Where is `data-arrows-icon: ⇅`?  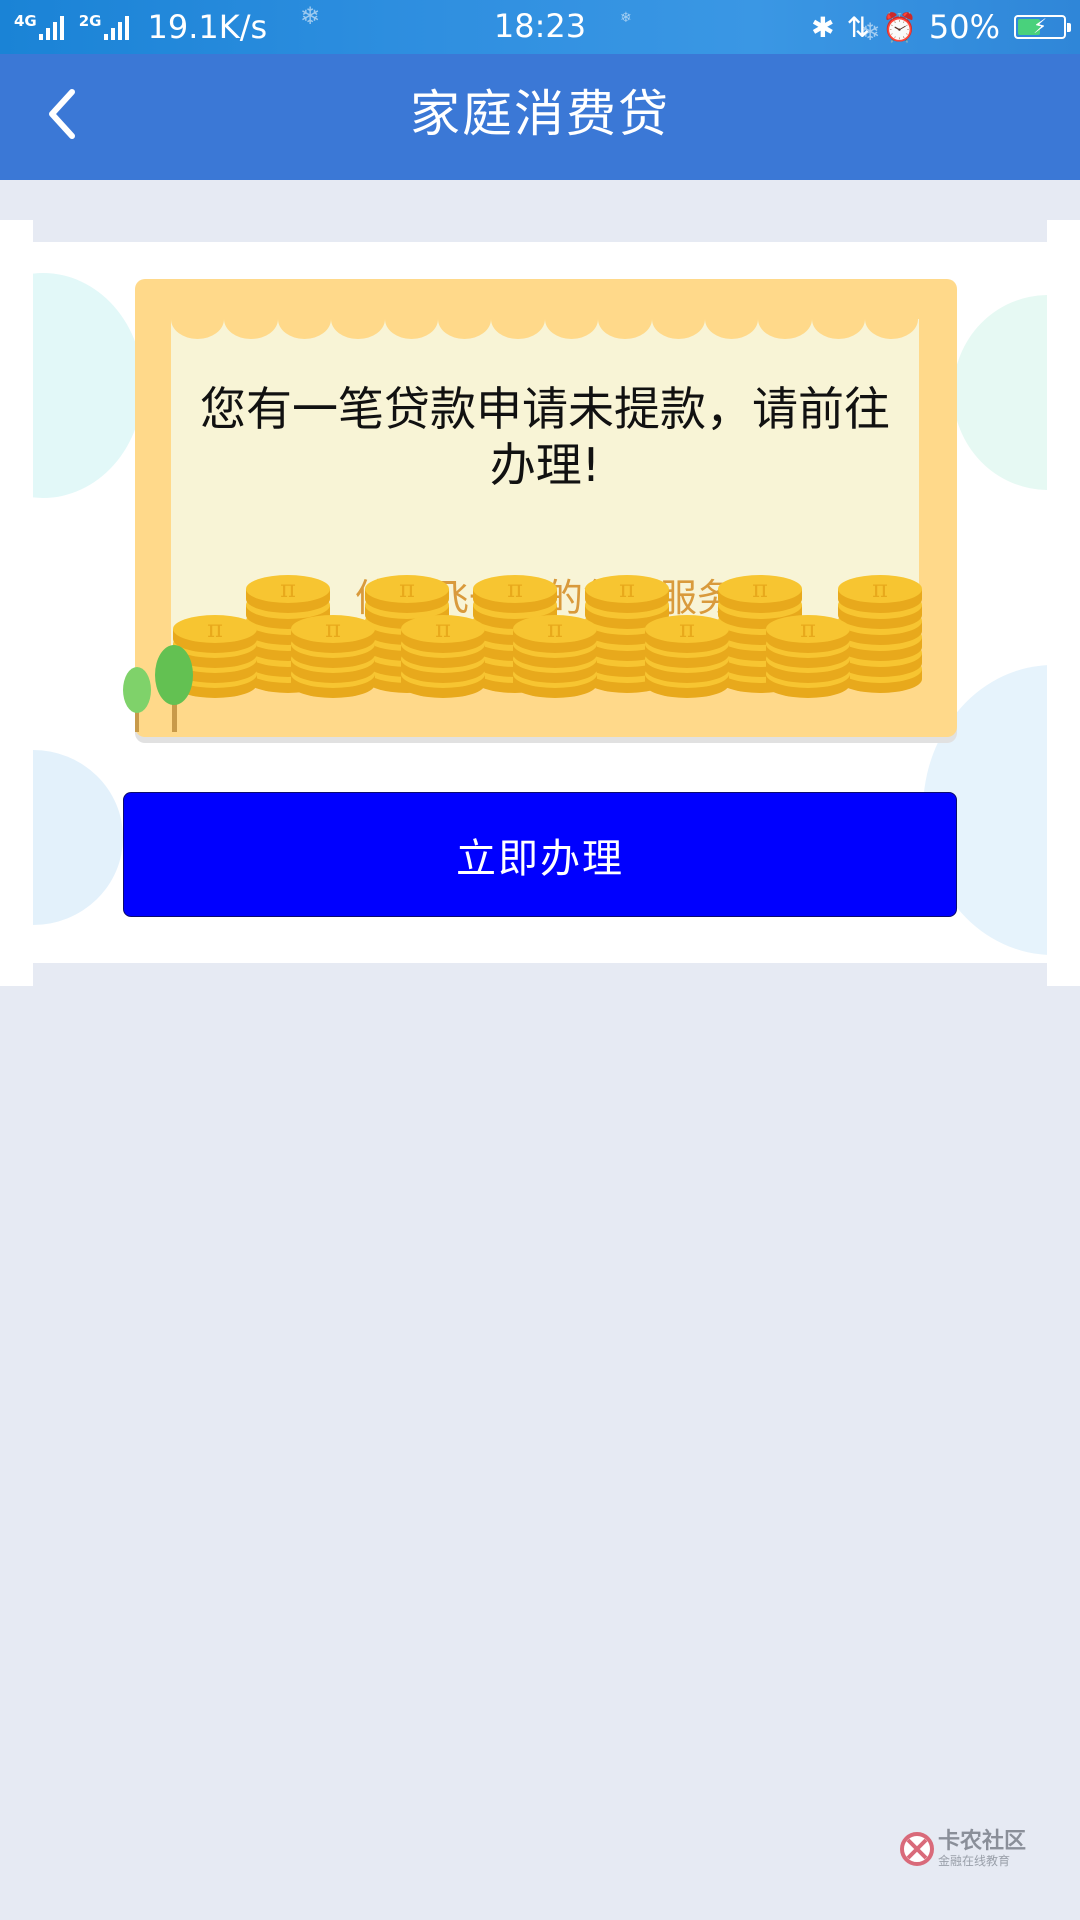 data-arrows-icon: ⇅ is located at coordinates (858, 27).